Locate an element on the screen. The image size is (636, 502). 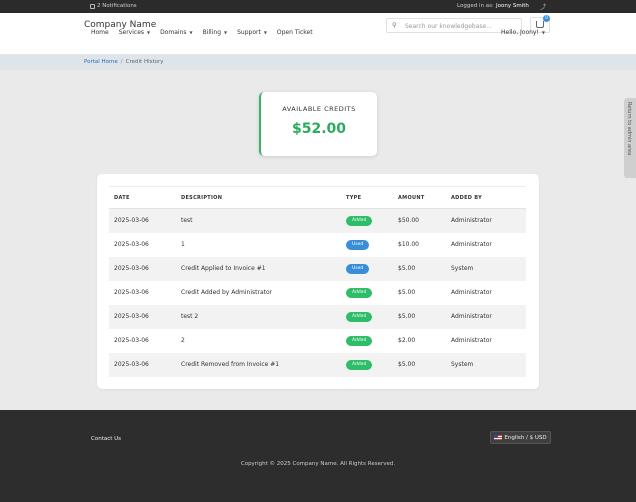
column-header-amount: AMOUNT is located at coordinates (419, 197).